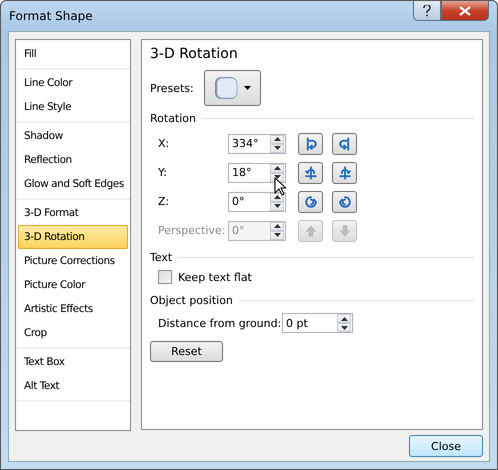 The width and height of the screenshot is (498, 470). Describe the element at coordinates (257, 202) in the screenshot. I see `angle-spinner: 0°` at that location.